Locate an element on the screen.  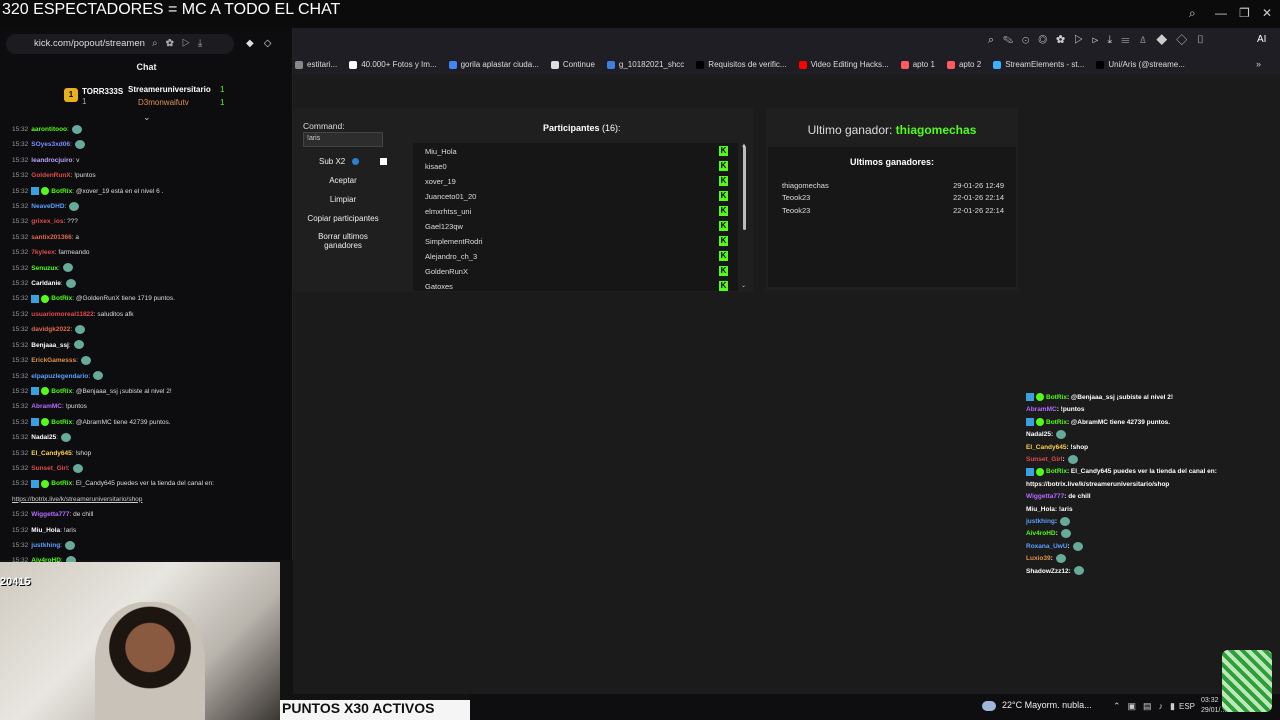
language-indicator: ESP is located at coordinates (1187, 706).